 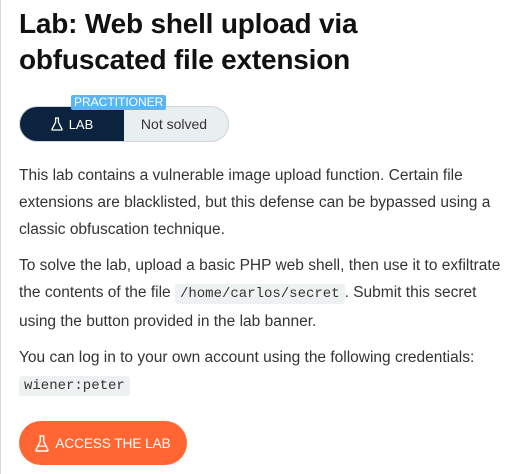 I want to click on credentials-value: wiener:peter, so click(x=74, y=386).